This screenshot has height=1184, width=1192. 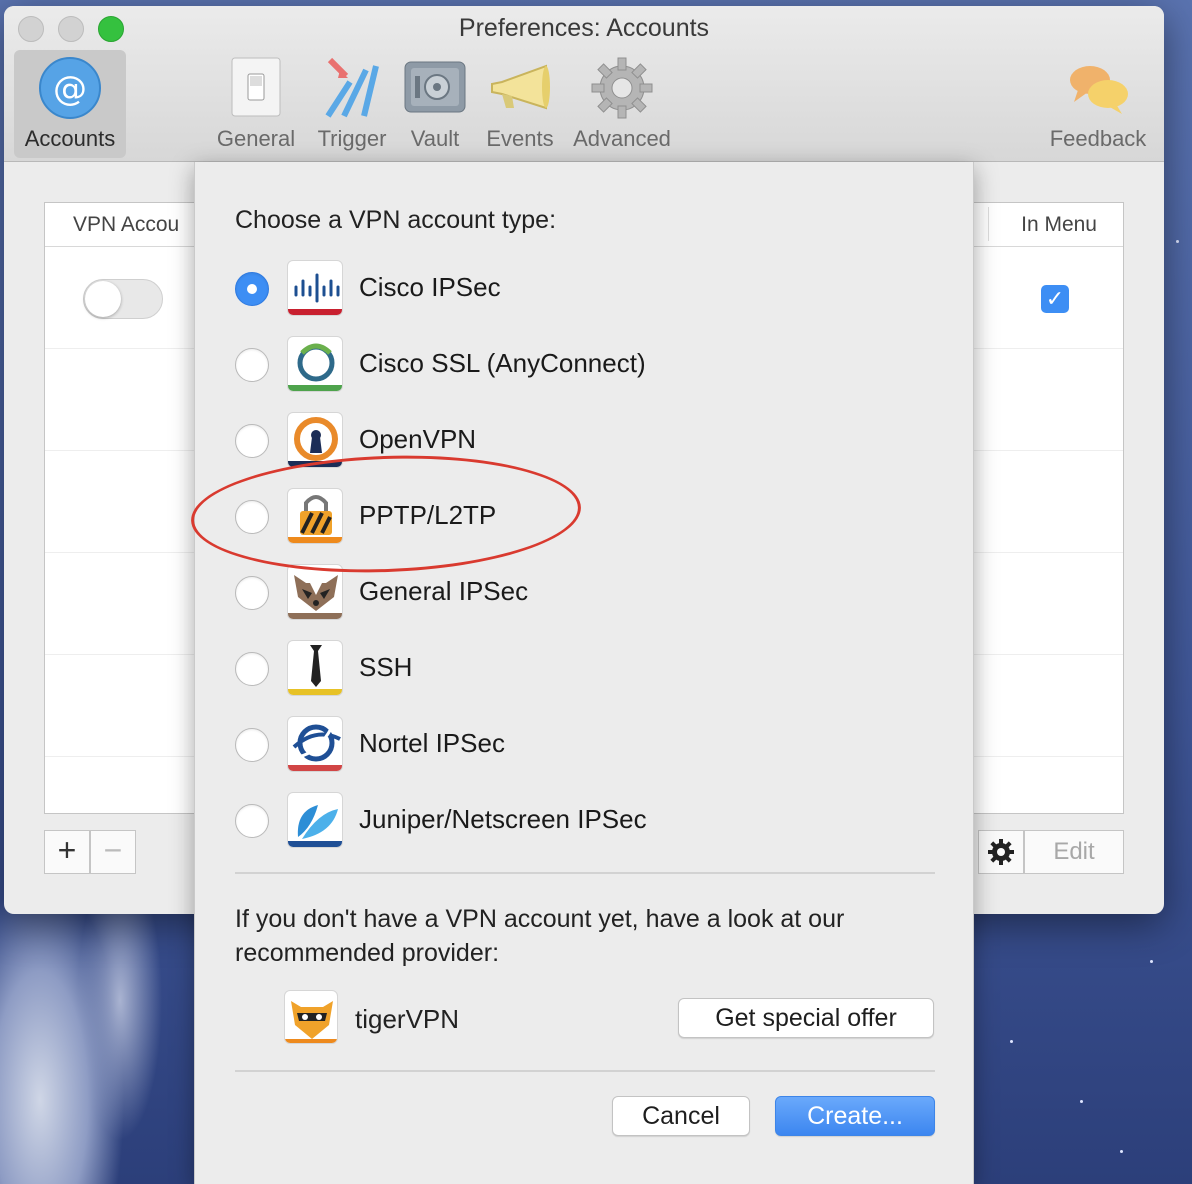 I want to click on necktie-icon, so click(x=315, y=668).